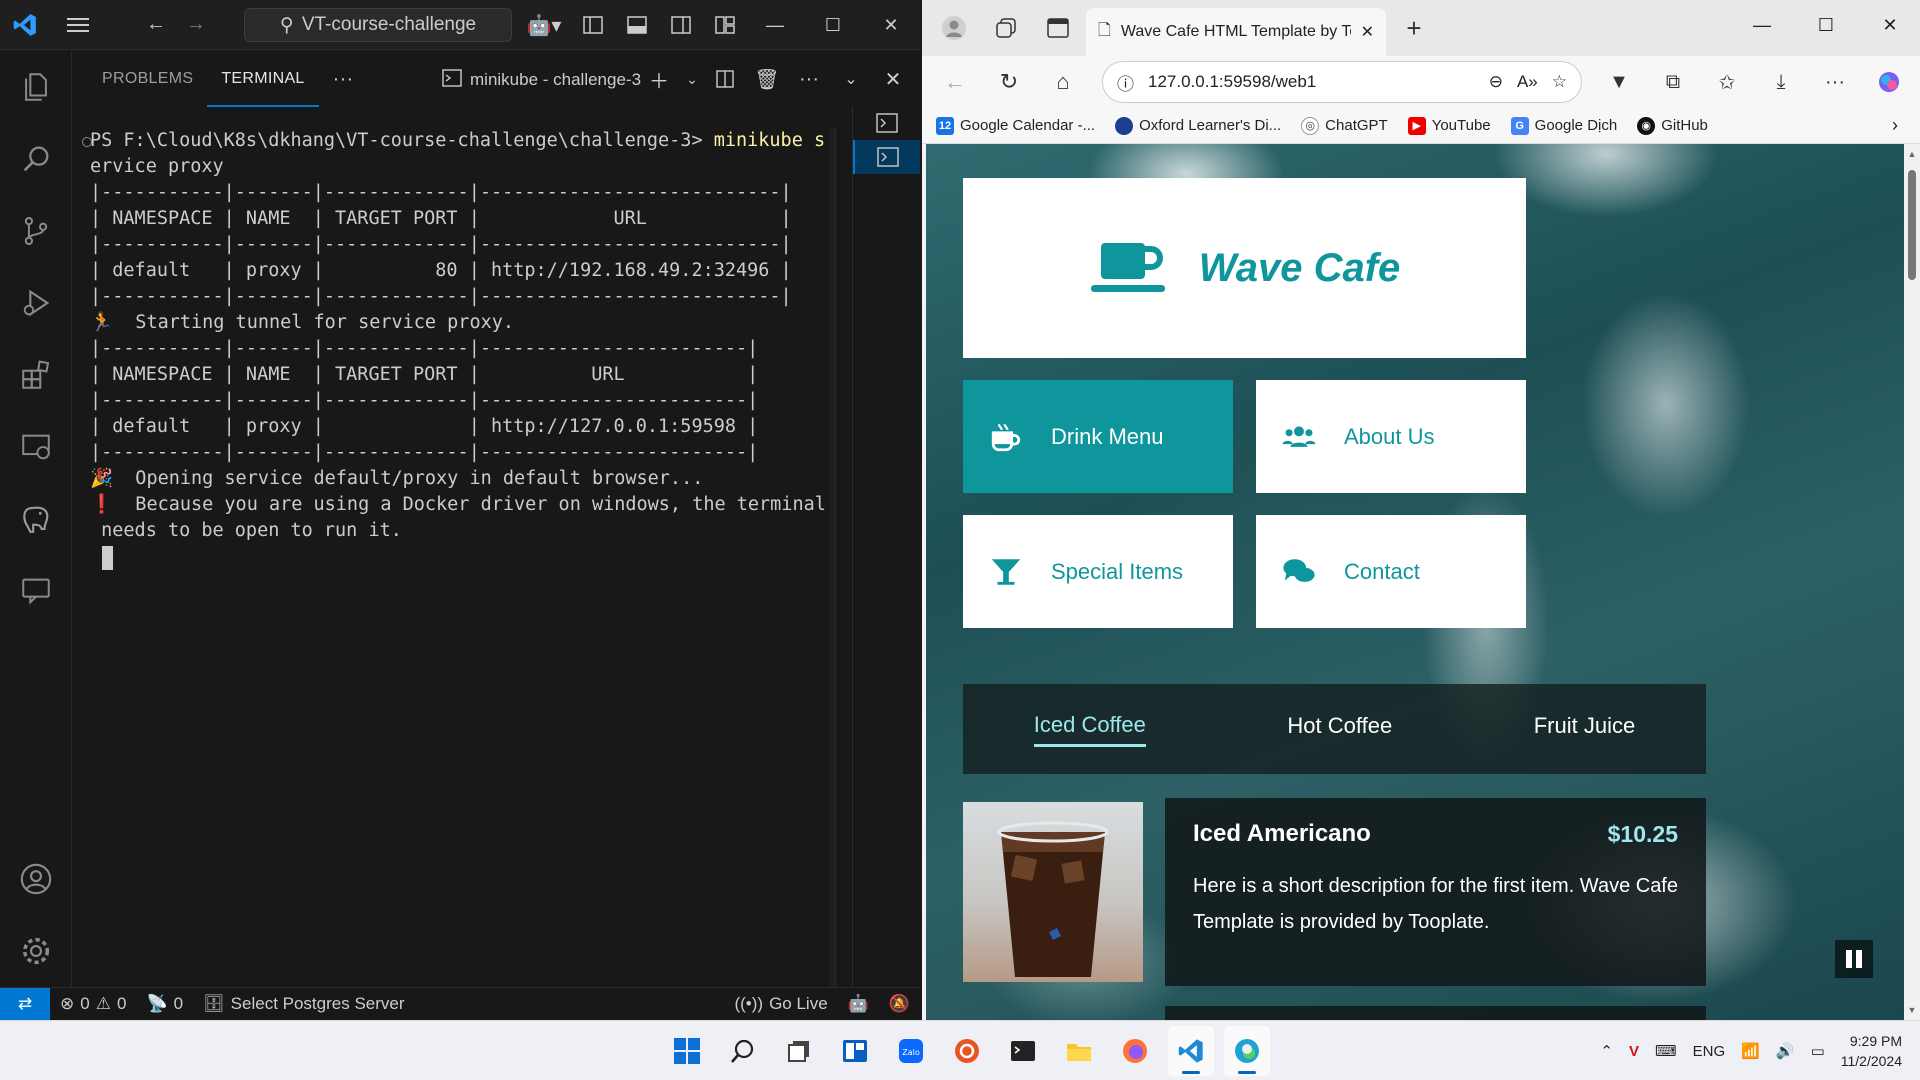 This screenshot has height=1080, width=1920. Describe the element at coordinates (1709, 1051) in the screenshot. I see `language-indicator: ENG` at that location.